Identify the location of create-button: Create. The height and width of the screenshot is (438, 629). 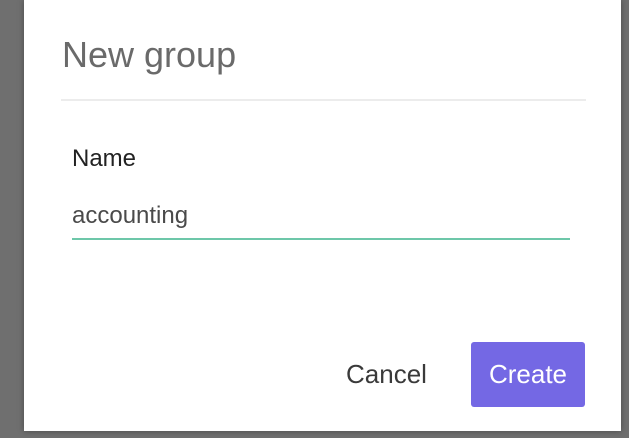
(528, 374).